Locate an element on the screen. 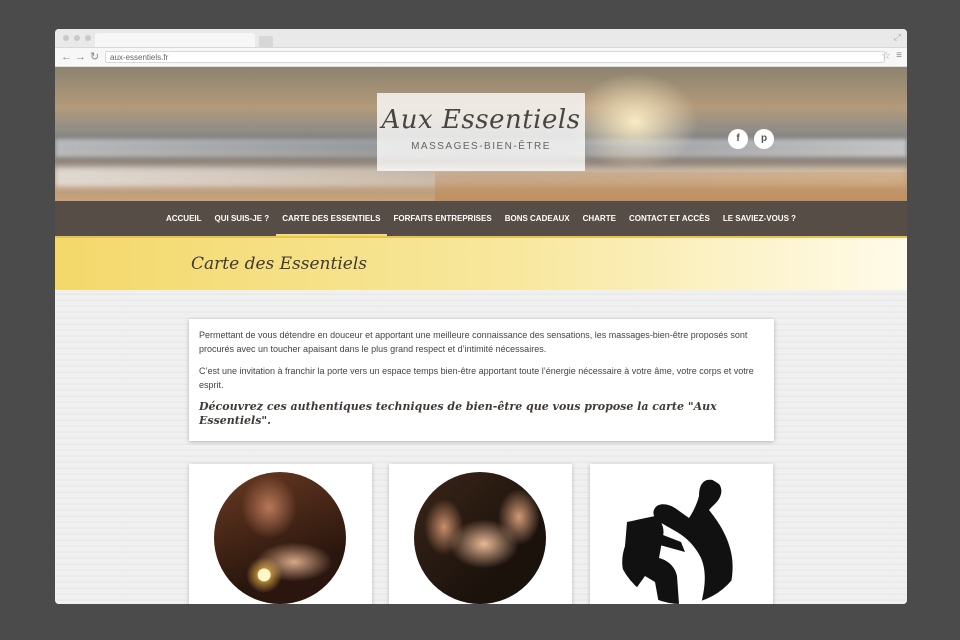 Image resolution: width=960 pixels, height=640 pixels. logo-title: Aux Essentiels is located at coordinates (481, 120).